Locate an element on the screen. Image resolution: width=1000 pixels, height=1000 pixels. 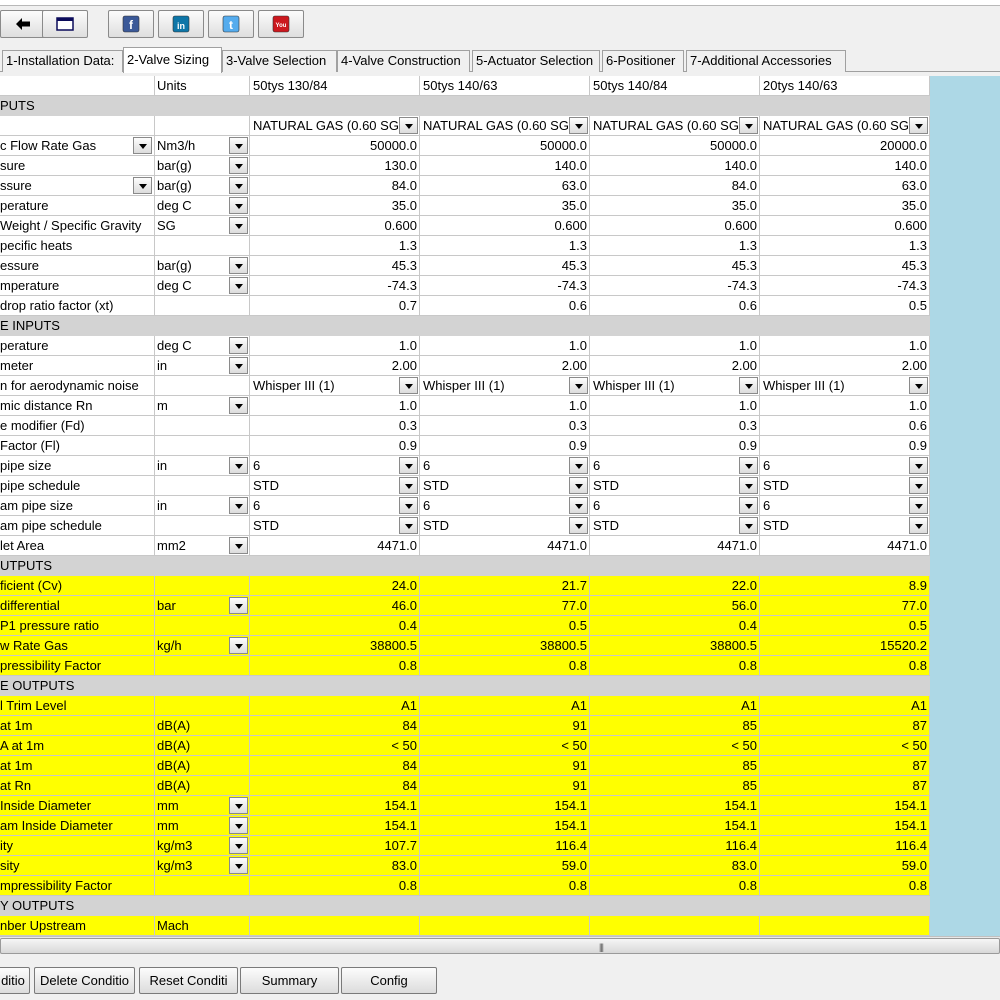
bottom-button-3: Summary is located at coordinates (289, 980).